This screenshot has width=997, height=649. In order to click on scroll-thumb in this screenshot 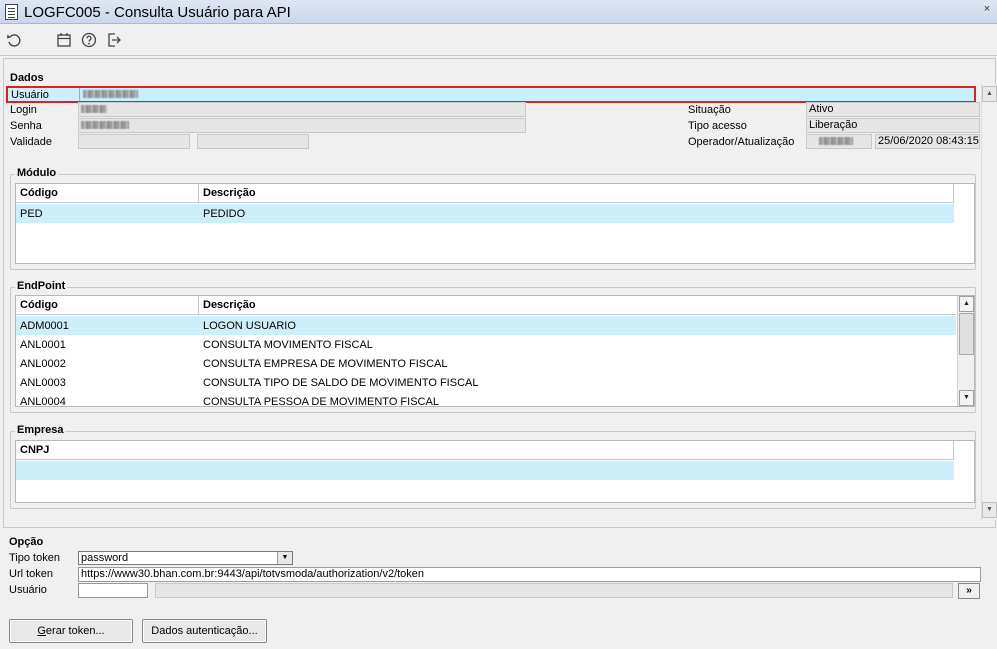, I will do `click(966, 334)`.